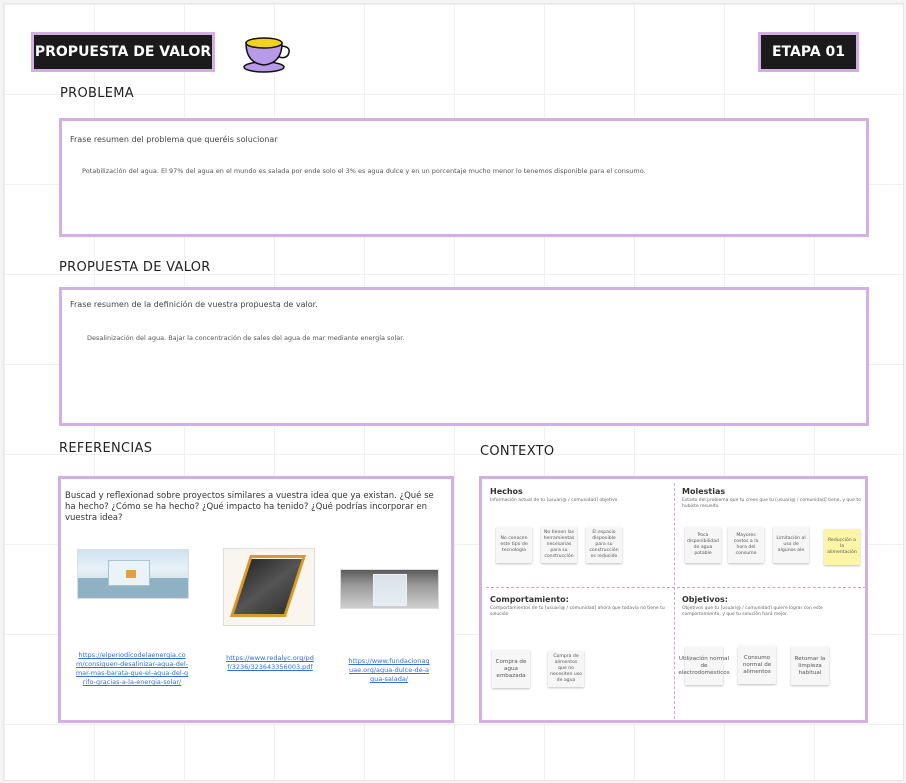  I want to click on sticky-note: Poca disponibilidad de agua potable, so click(703, 545).